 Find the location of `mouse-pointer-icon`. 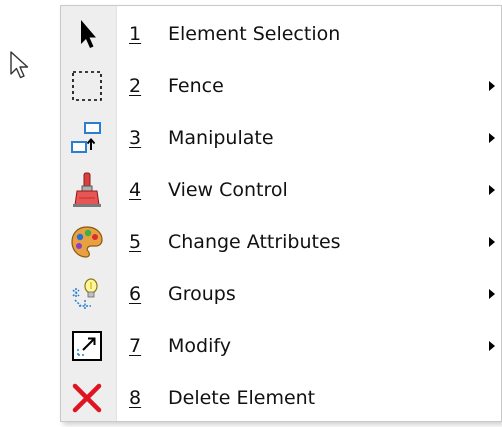

mouse-pointer-icon is located at coordinates (19, 65).